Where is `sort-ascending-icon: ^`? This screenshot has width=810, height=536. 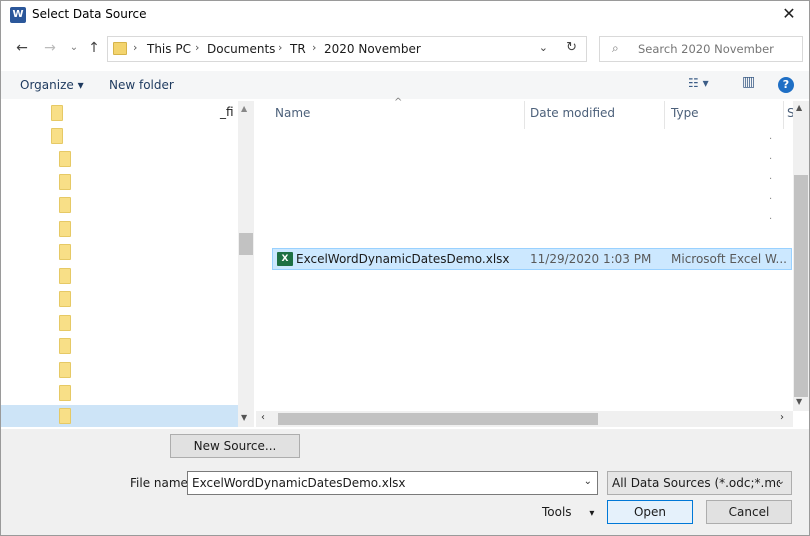
sort-ascending-icon: ^ is located at coordinates (398, 102).